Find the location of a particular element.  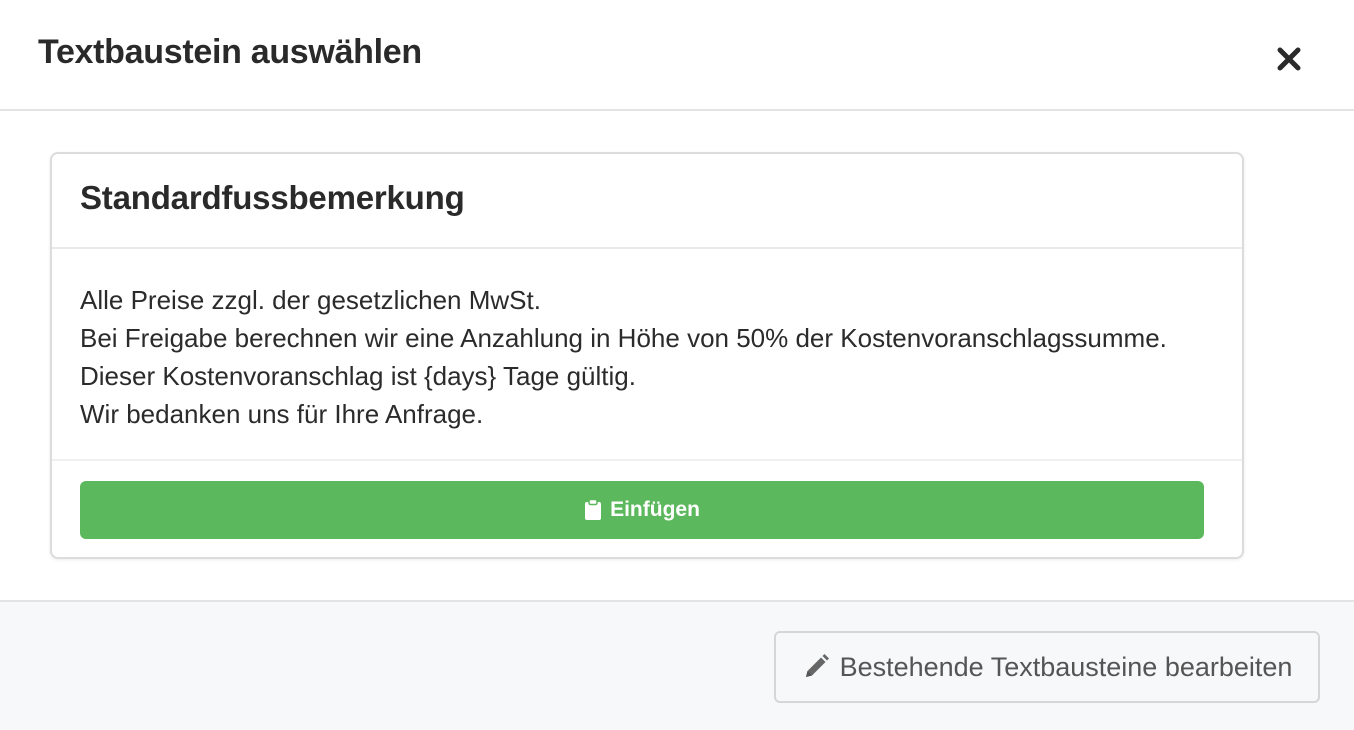

edit-snippets-label: Bestehende Textbausteine bearbeiten is located at coordinates (1066, 666).